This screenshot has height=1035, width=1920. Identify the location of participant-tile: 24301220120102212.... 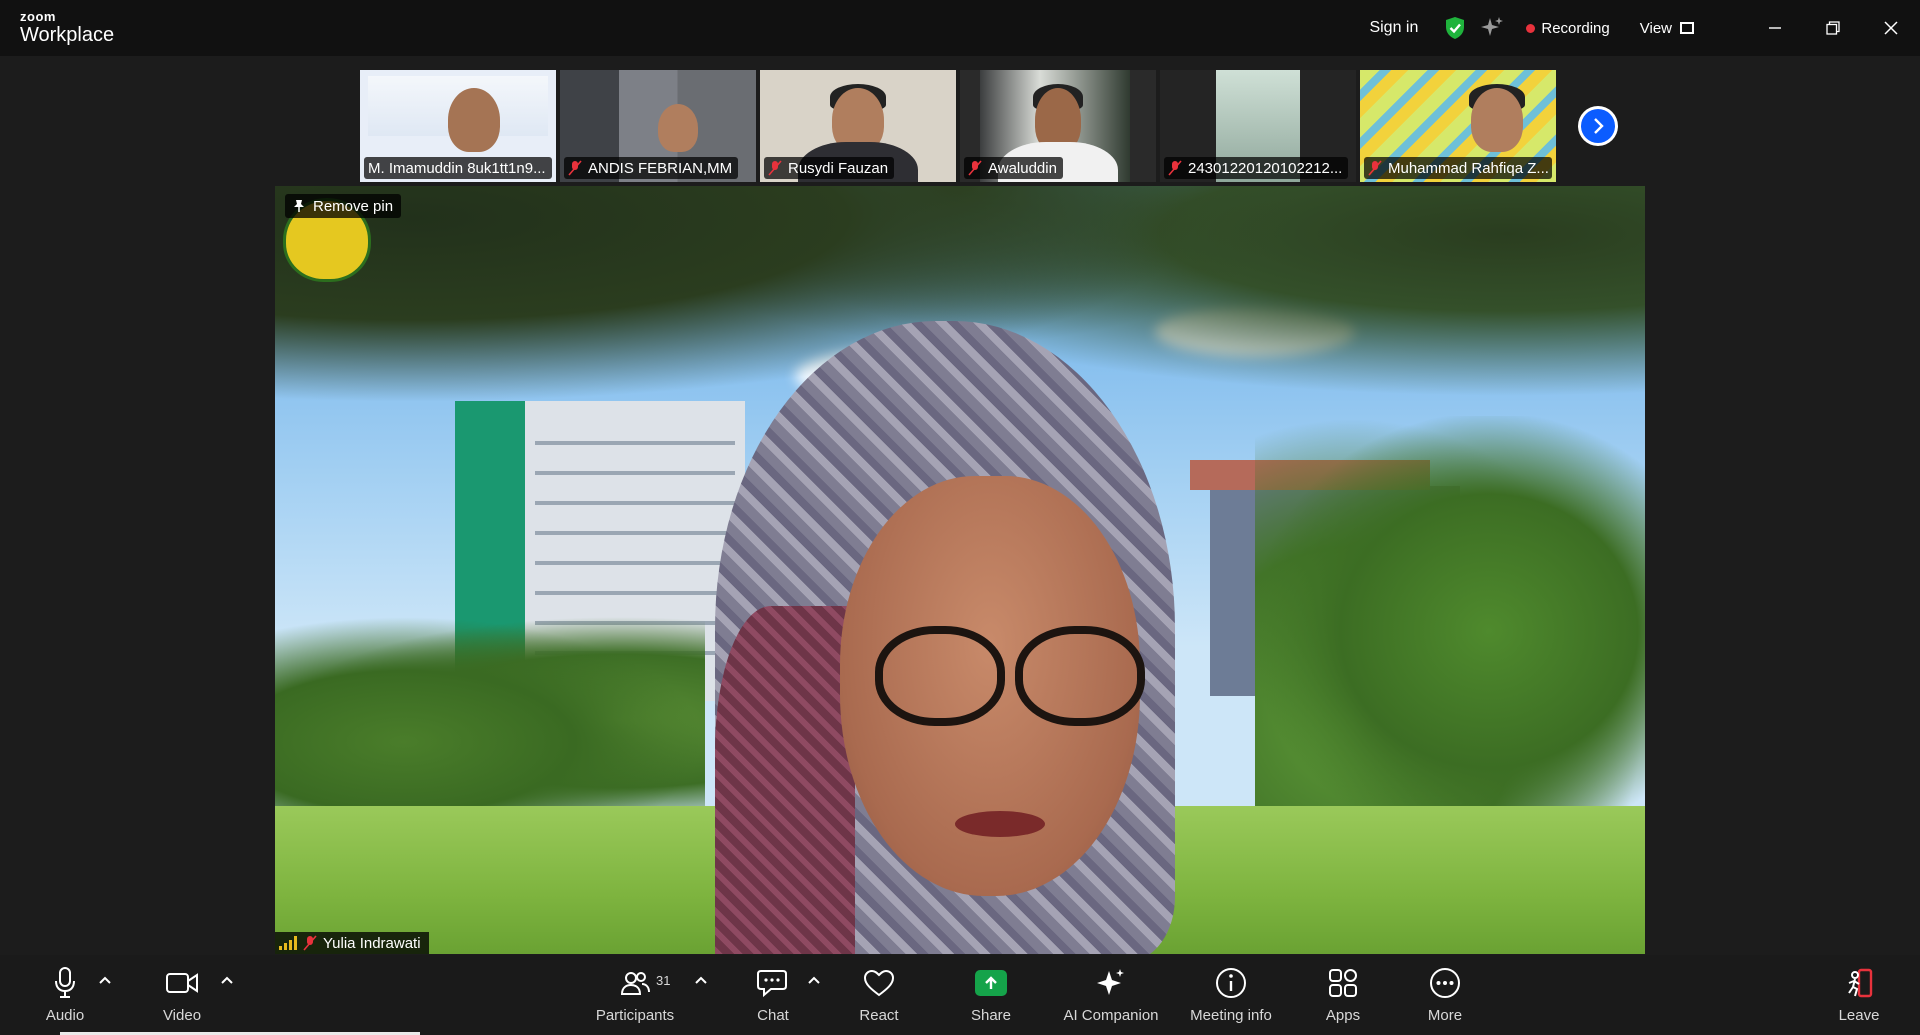
(1258, 126).